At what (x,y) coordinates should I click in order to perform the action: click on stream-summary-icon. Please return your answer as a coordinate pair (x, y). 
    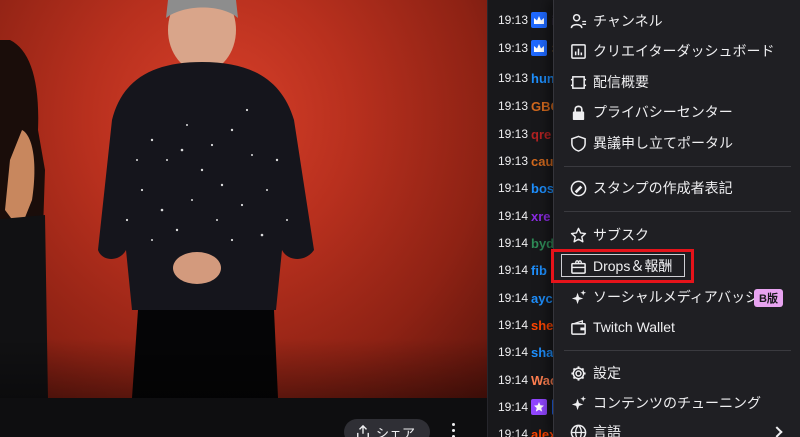
    Looking at the image, I should click on (578, 82).